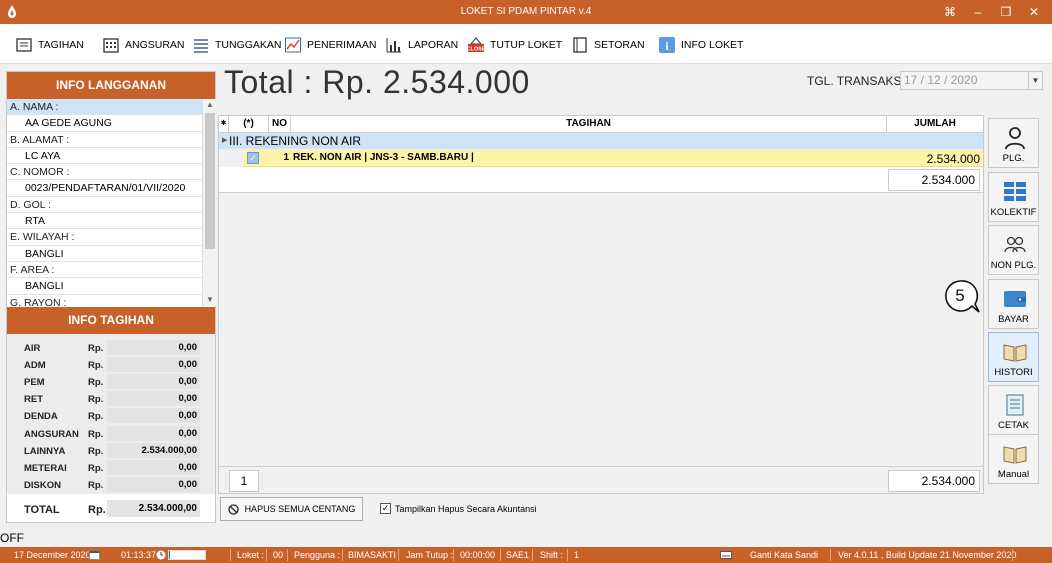 The image size is (1052, 563). What do you see at coordinates (330, 45) in the screenshot?
I see `toolbar-penerimaan-button: PENERIMAAN` at bounding box center [330, 45].